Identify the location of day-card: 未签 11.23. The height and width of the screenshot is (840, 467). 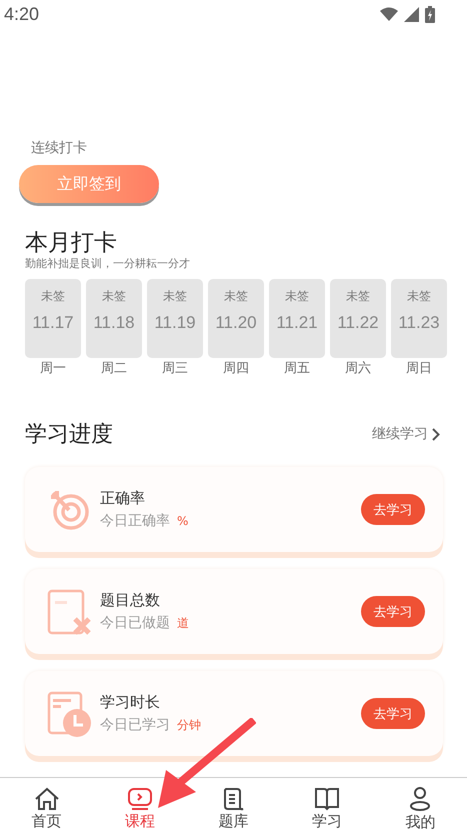
(419, 318).